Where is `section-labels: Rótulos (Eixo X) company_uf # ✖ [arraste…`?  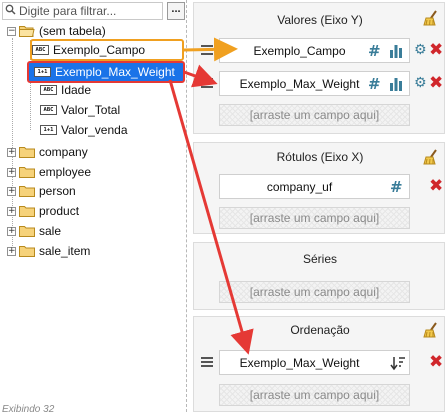 section-labels: Rótulos (Eixo X) company_uf # ✖ [arraste… is located at coordinates (319, 188).